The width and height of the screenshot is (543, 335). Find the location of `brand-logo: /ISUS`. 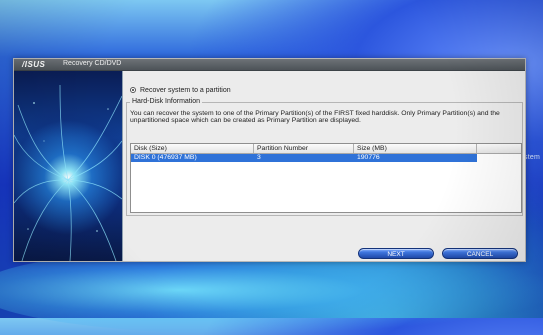

brand-logo: /ISUS is located at coordinates (34, 64).